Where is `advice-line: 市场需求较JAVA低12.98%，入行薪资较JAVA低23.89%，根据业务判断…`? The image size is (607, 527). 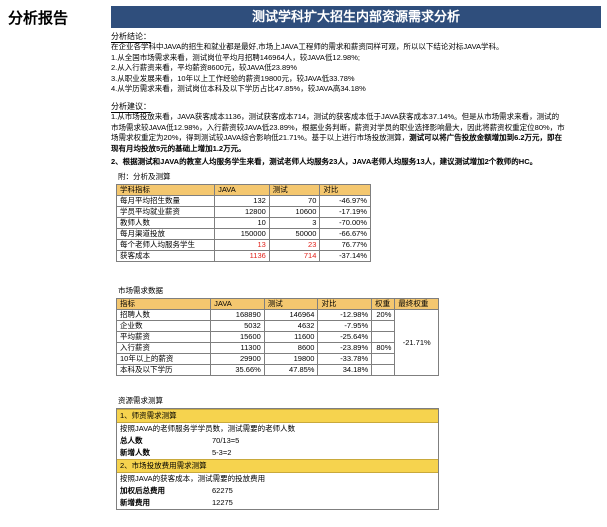
advice-line: 市场需求较JAVA低12.98%，入行薪资较JAVA低23.89%，根据业务判断… is located at coordinates (338, 127).